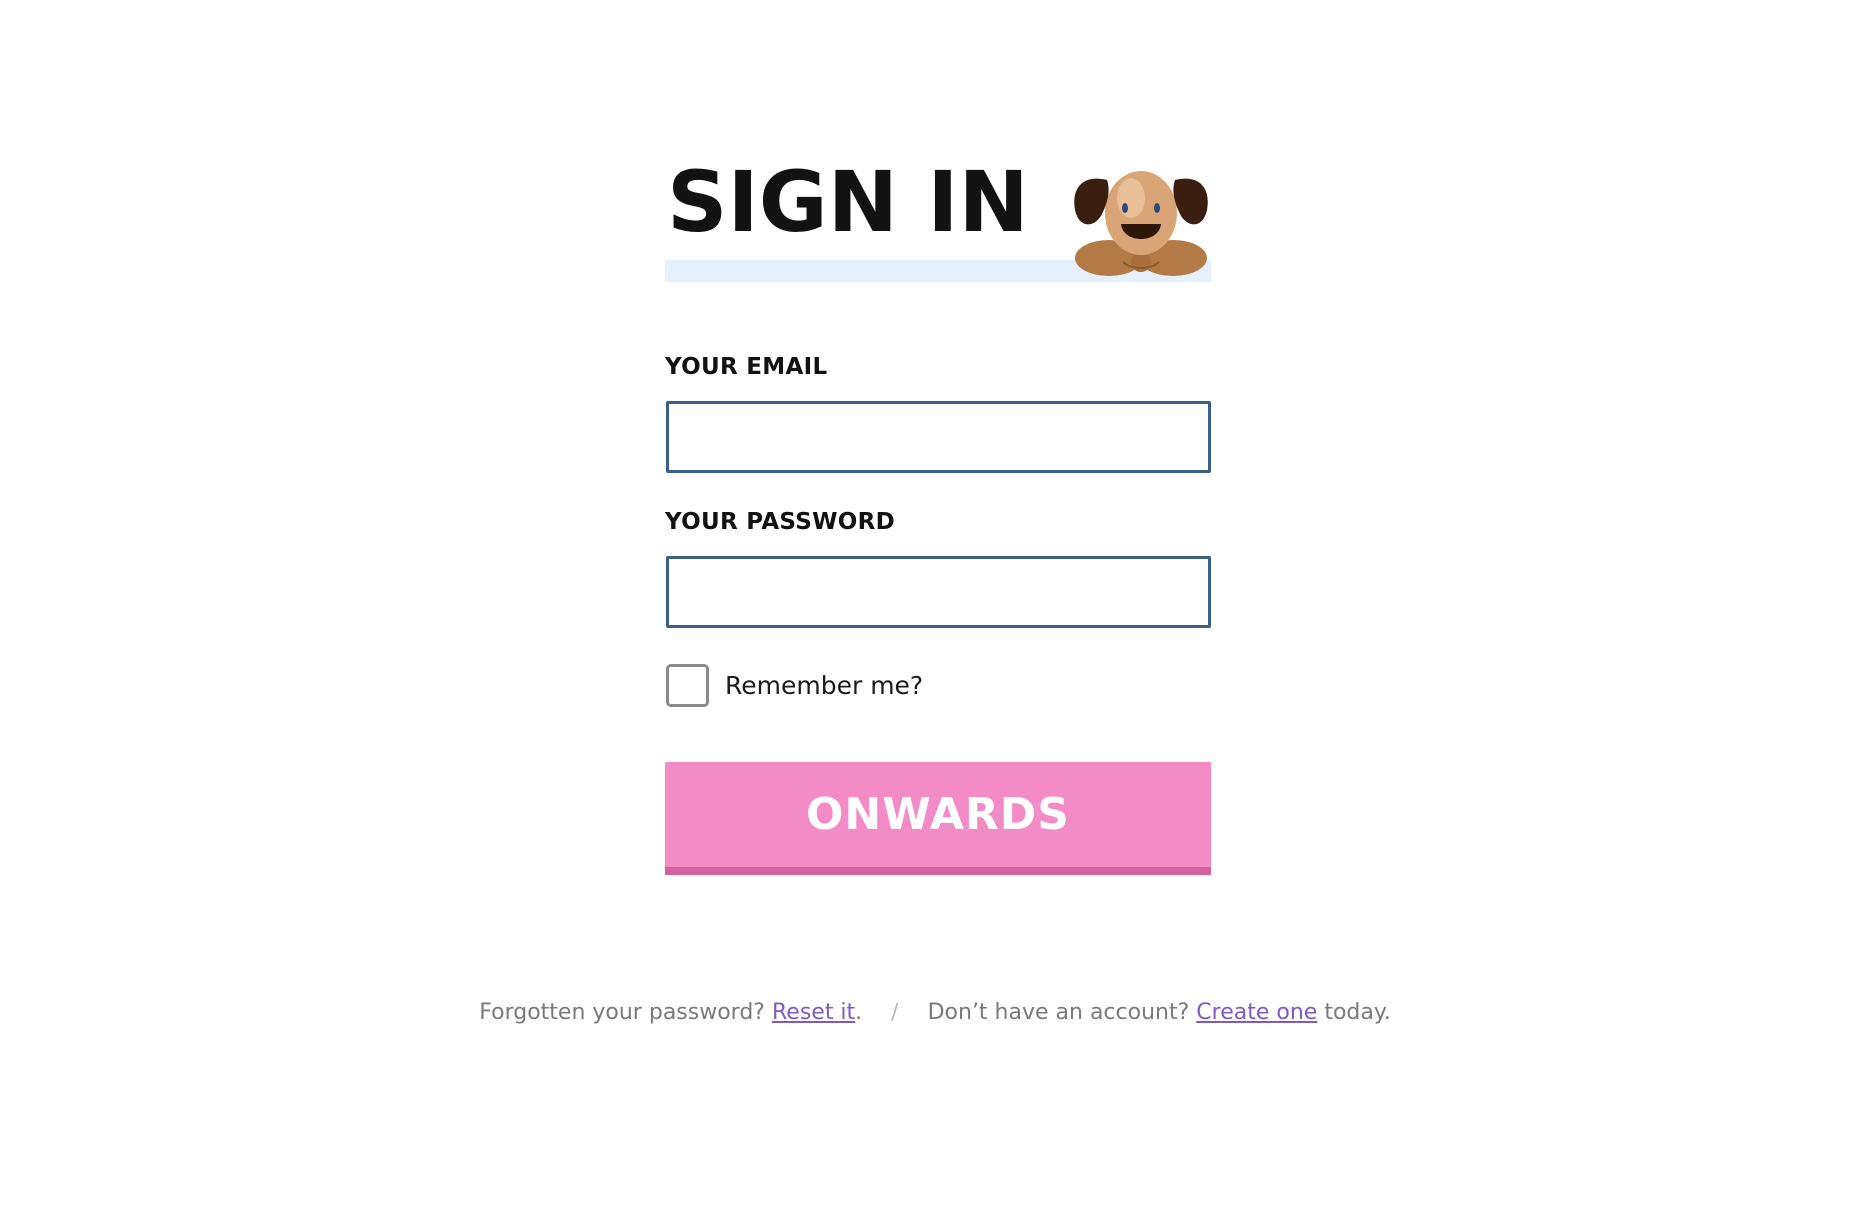  I want to click on remember-me-label: Remember me?, so click(824, 685).